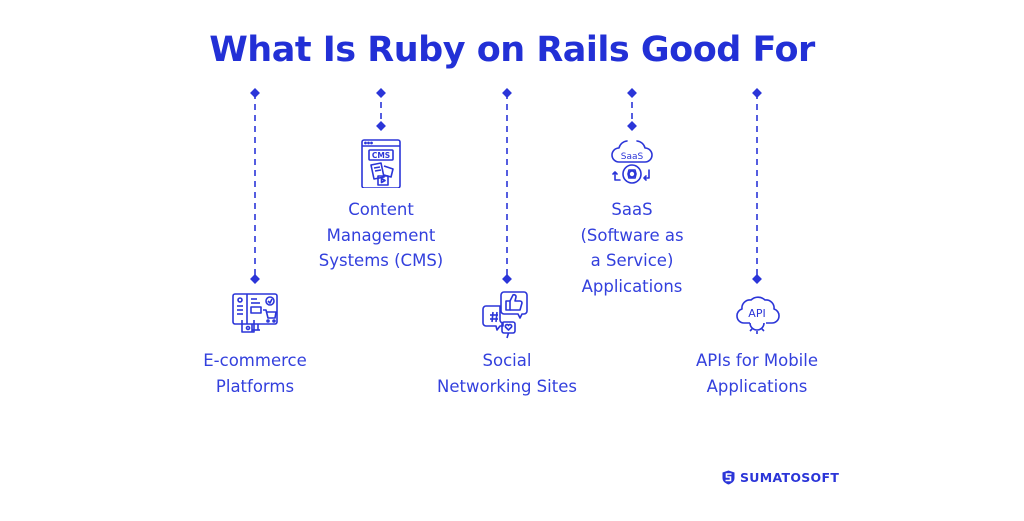  Describe the element at coordinates (381, 155) in the screenshot. I see `svg-text: CMS` at that location.